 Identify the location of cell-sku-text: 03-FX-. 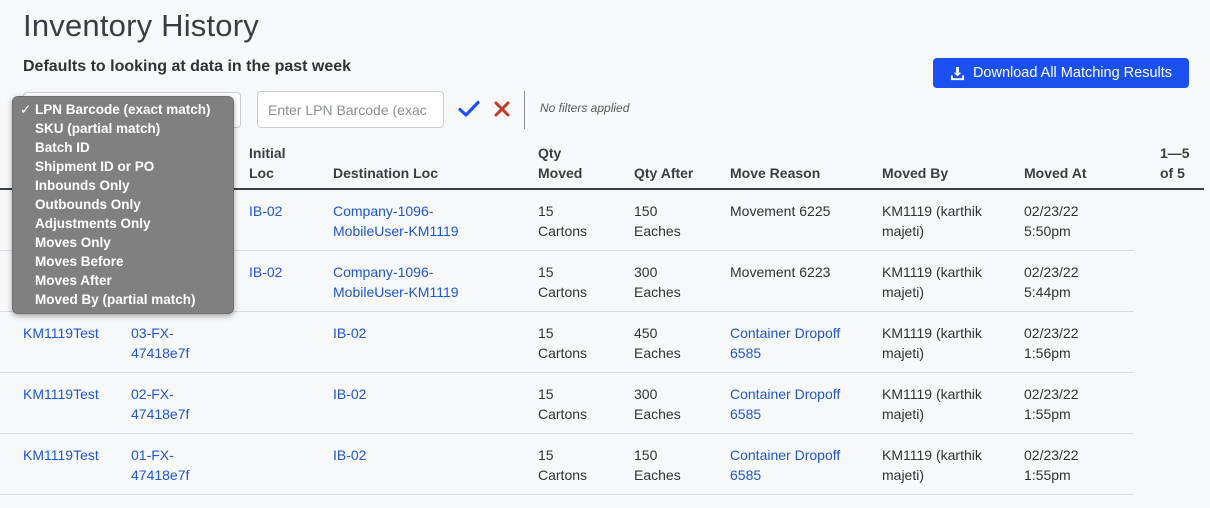
(152, 333).